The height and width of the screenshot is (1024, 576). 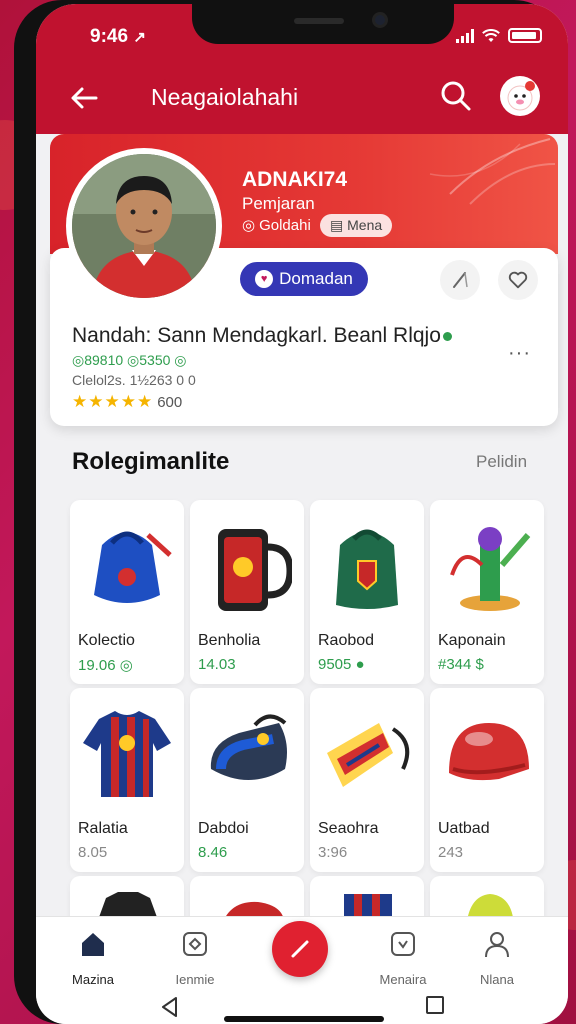 I want to click on front-camera, so click(x=380, y=20).